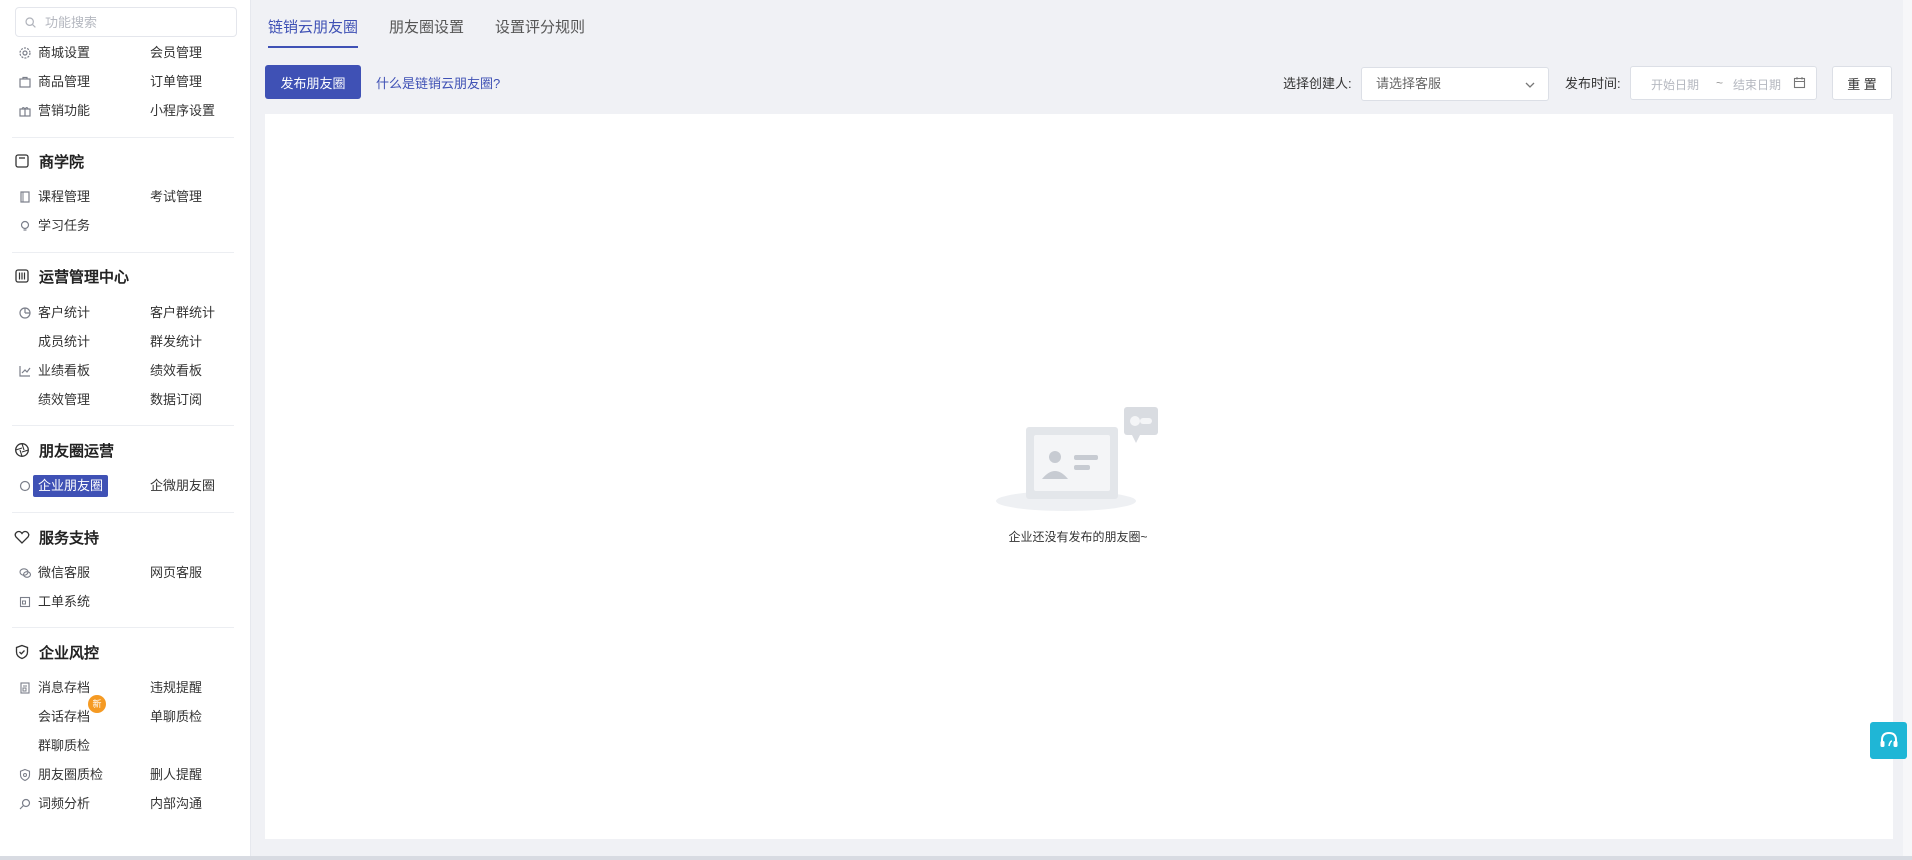 This screenshot has height=860, width=1912. Describe the element at coordinates (25, 313) in the screenshot. I see `pie-icon` at that location.